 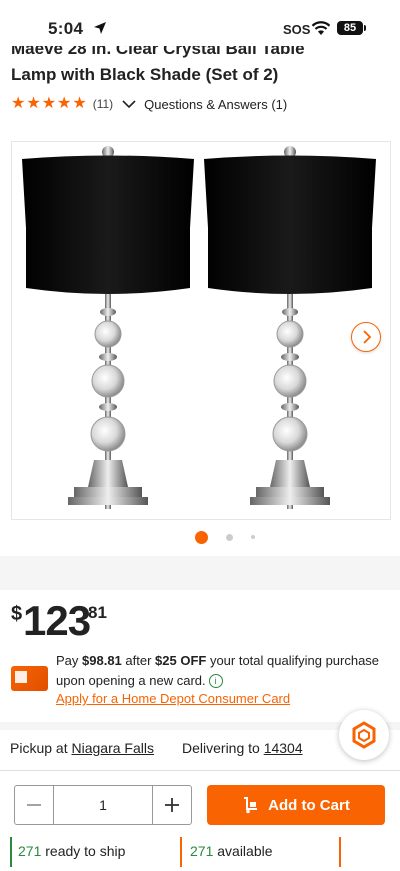 I want to click on section-divider, so click(x=200, y=573).